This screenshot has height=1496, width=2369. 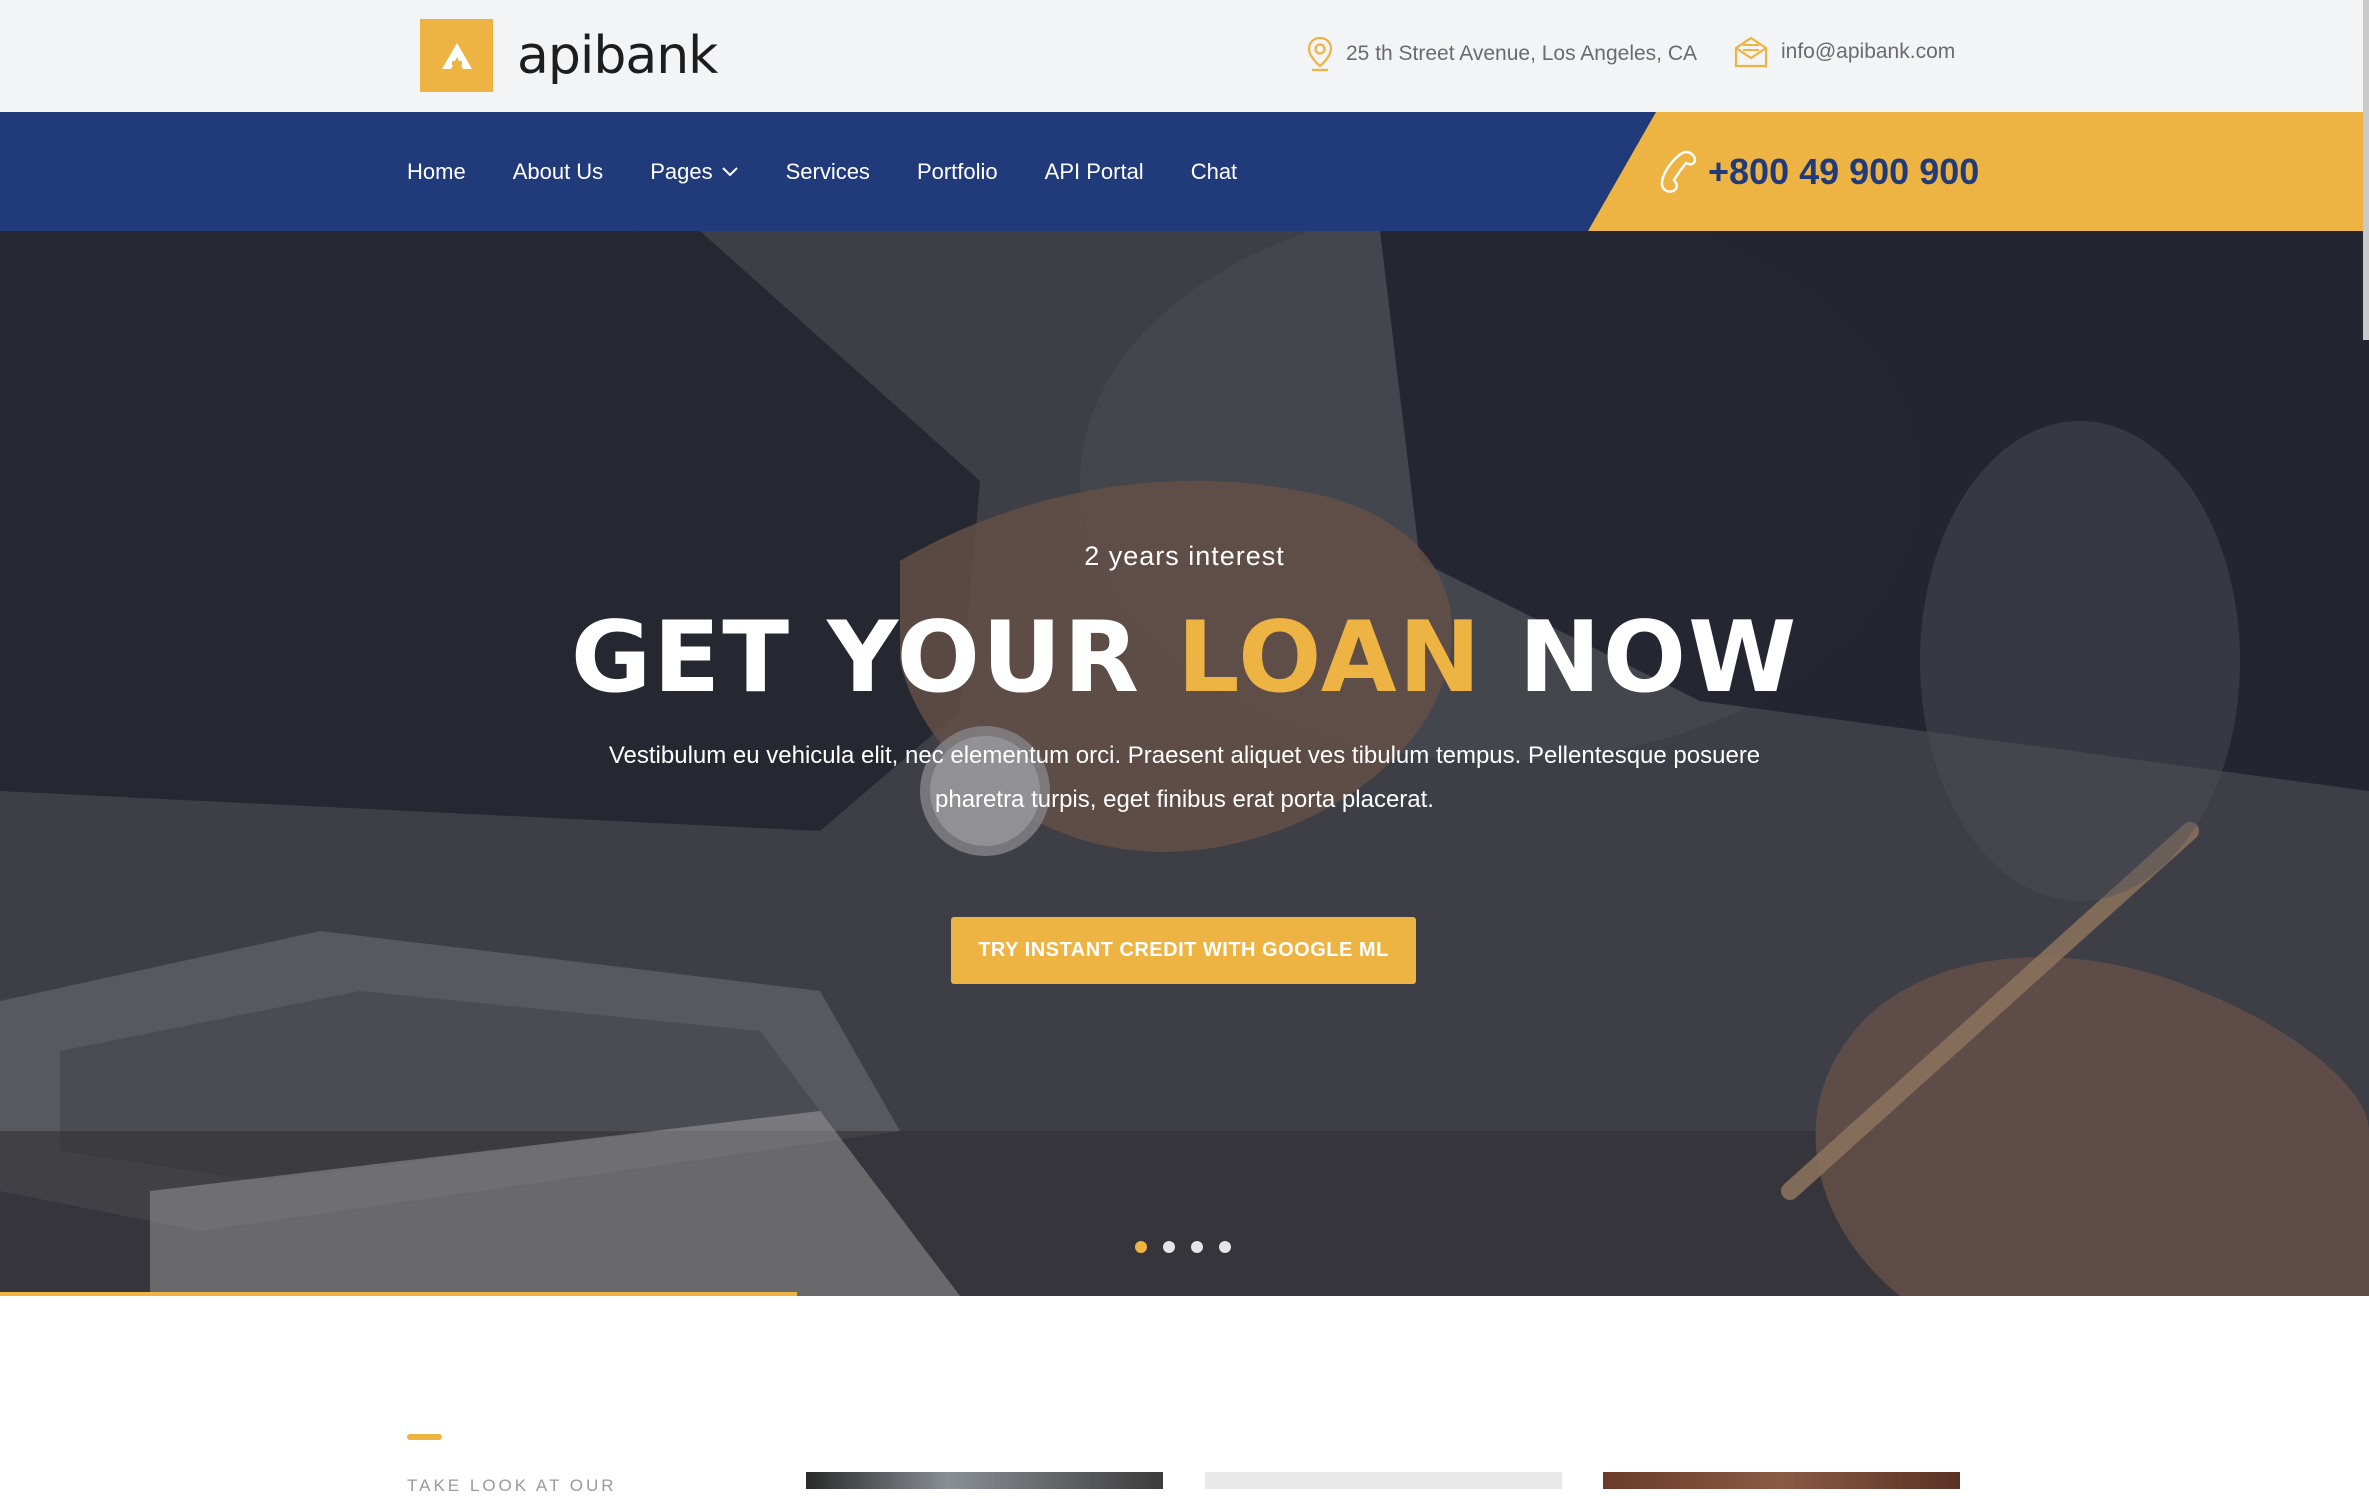 I want to click on phone-icon, so click(x=1678, y=172).